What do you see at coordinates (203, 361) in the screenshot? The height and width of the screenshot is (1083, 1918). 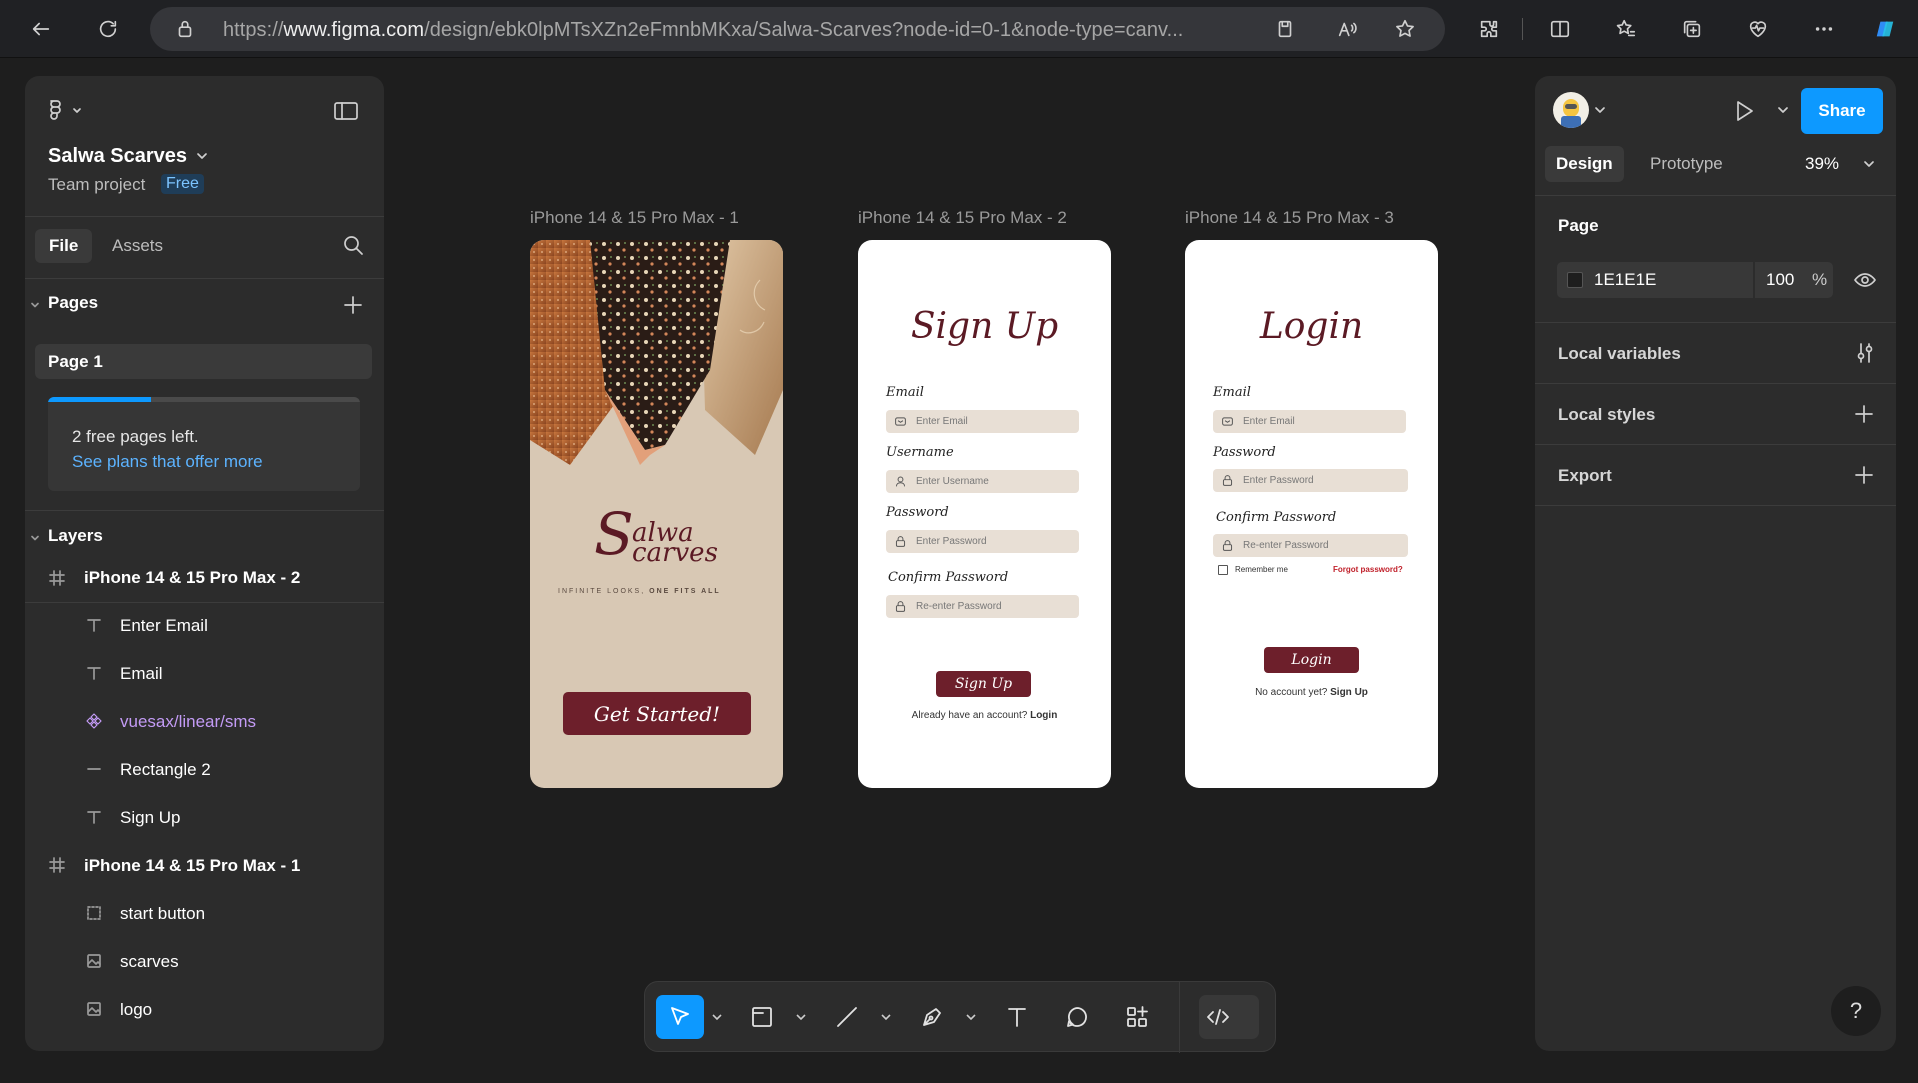 I see `page-item: Page 1` at bounding box center [203, 361].